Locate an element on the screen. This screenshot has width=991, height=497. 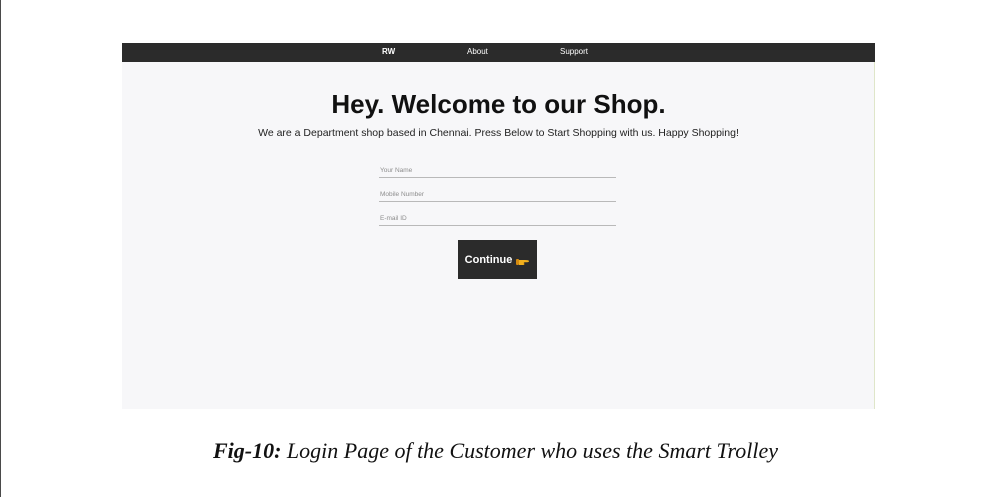
continue-button: Continue is located at coordinates (497, 259).